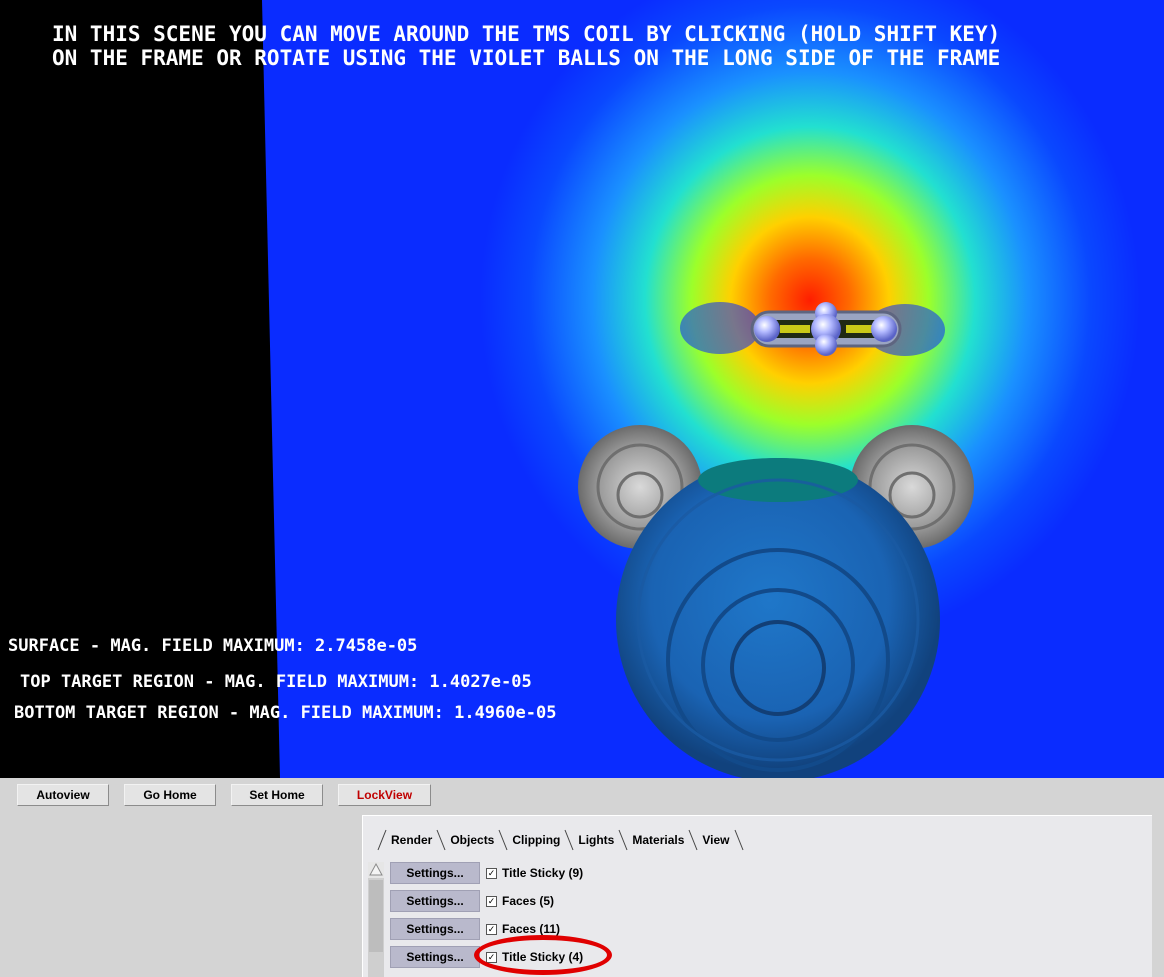 The width and height of the screenshot is (1164, 977). What do you see at coordinates (277, 795) in the screenshot?
I see `set-home-button: Set Home` at bounding box center [277, 795].